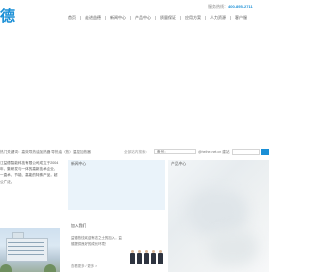 The image size is (320, 272). What do you see at coordinates (175, 151) in the screenshot?
I see `search-input: 备号：` at bounding box center [175, 151].